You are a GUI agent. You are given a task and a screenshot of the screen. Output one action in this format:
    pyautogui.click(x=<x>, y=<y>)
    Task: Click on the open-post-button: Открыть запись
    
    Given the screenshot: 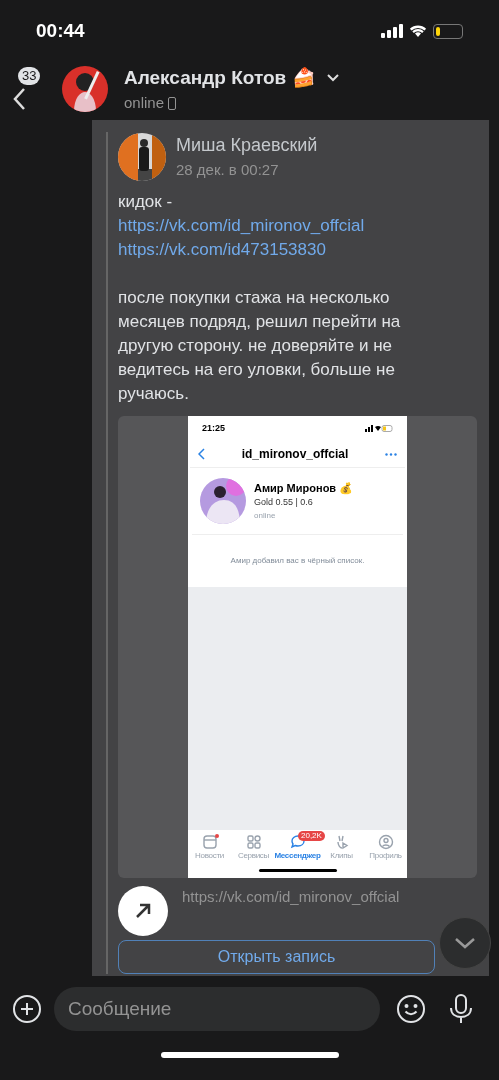 What is the action you would take?
    pyautogui.click(x=276, y=956)
    